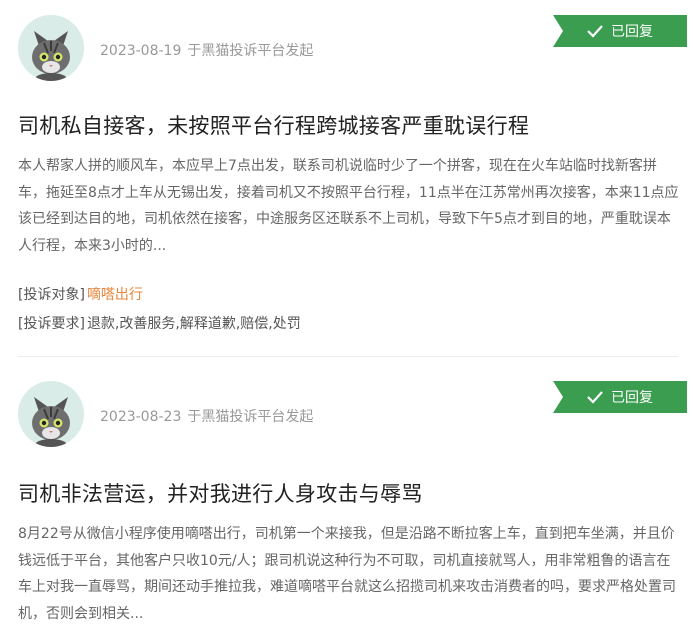  Describe the element at coordinates (141, 51) in the screenshot. I see `complaint-date: 2023-08-19` at that location.